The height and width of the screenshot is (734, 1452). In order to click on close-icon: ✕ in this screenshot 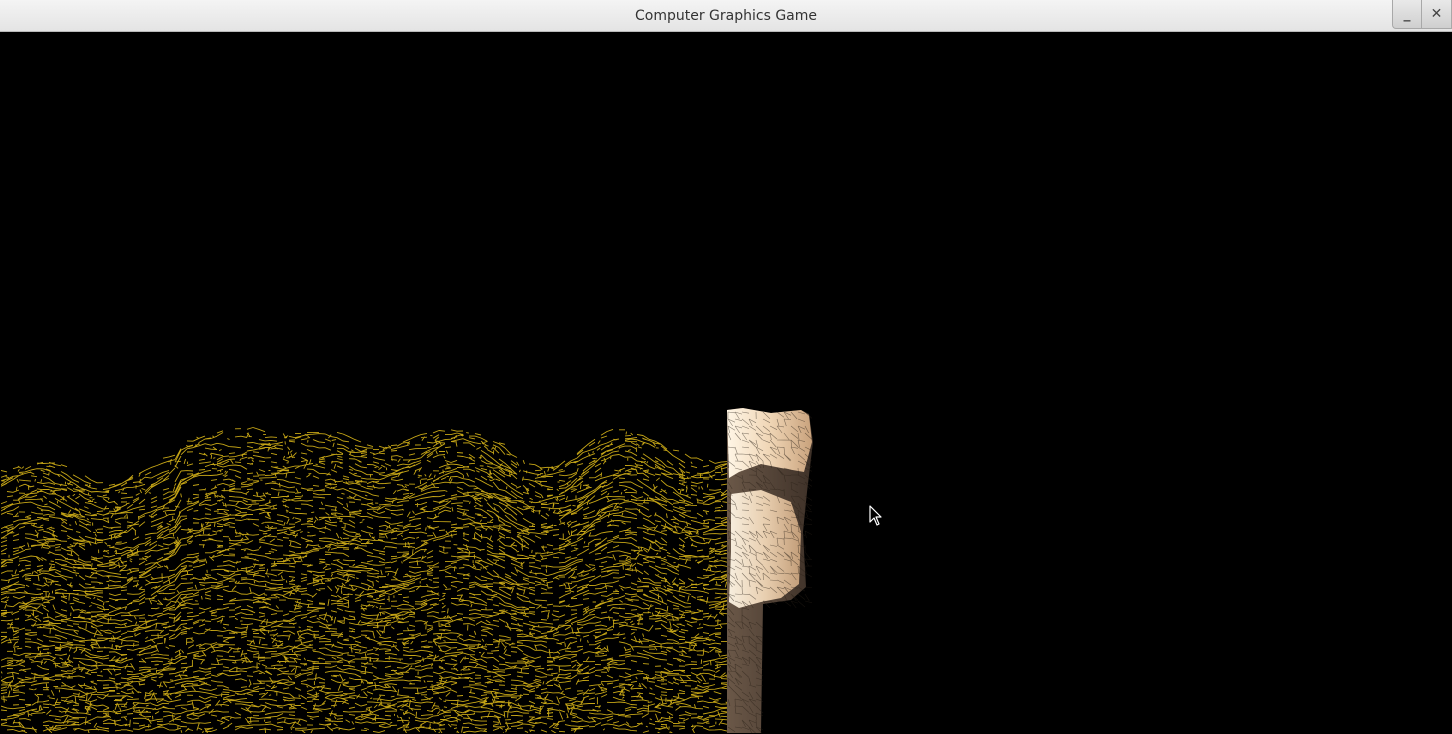, I will do `click(1436, 14)`.